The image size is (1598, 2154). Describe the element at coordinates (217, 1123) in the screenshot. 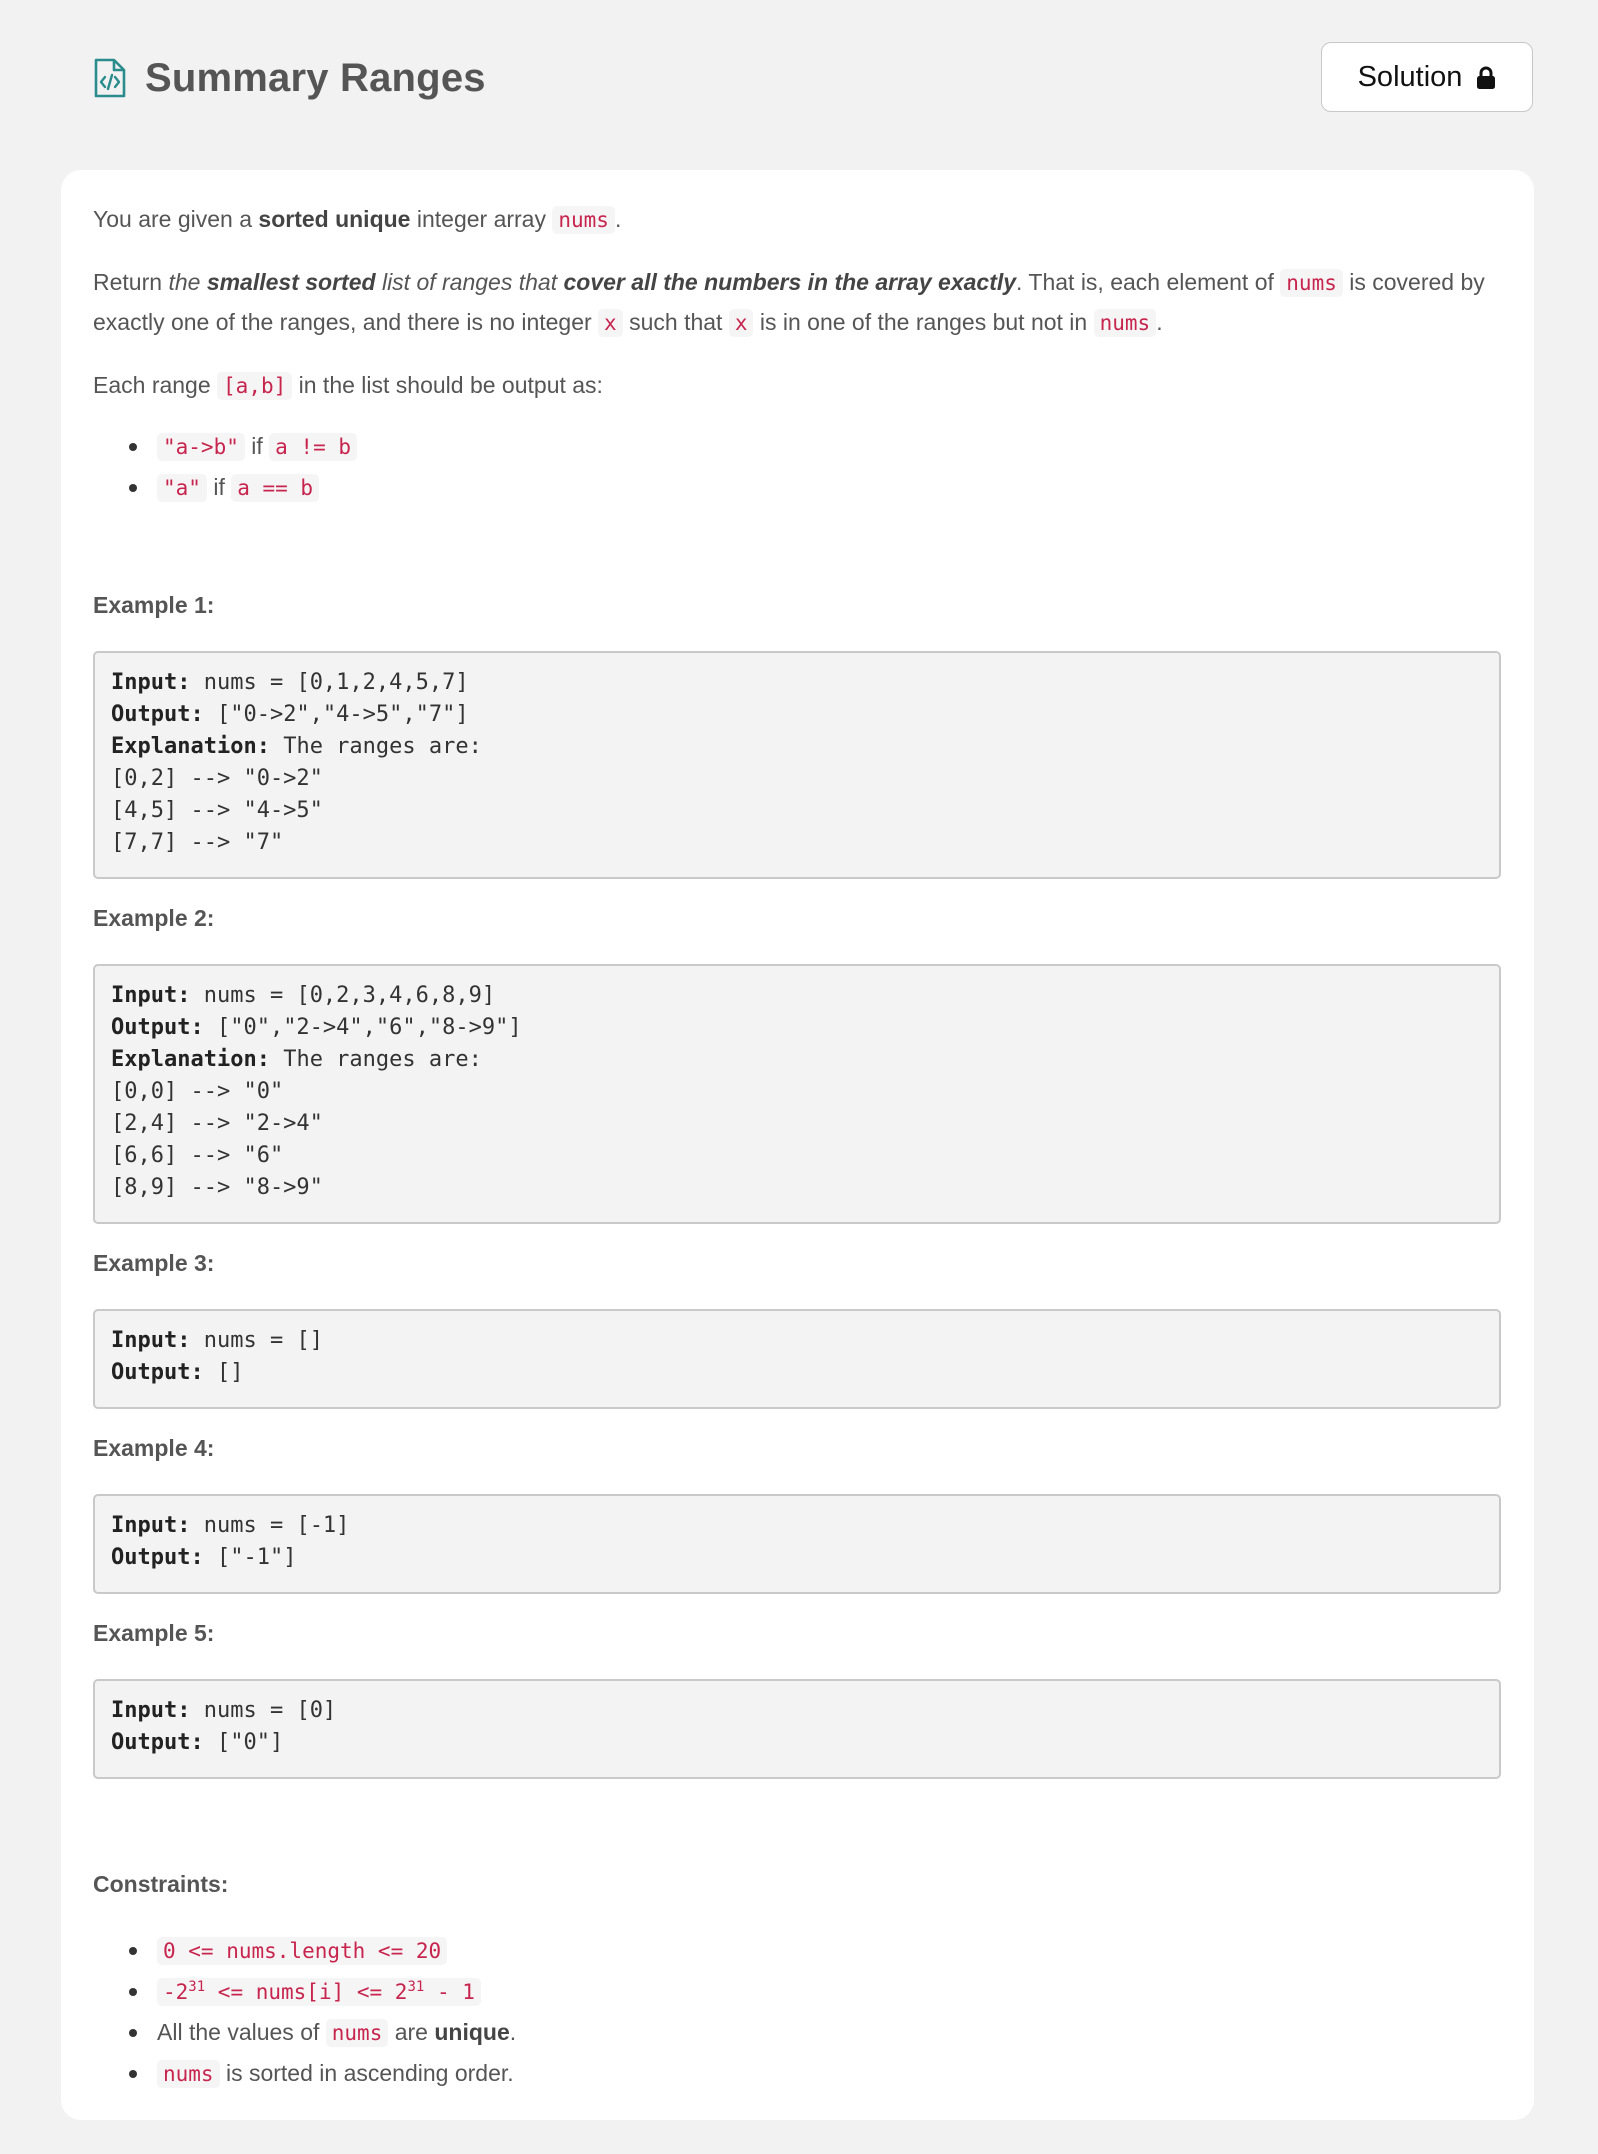

I see `explanation-line: [2,4] --> "2->4"` at that location.